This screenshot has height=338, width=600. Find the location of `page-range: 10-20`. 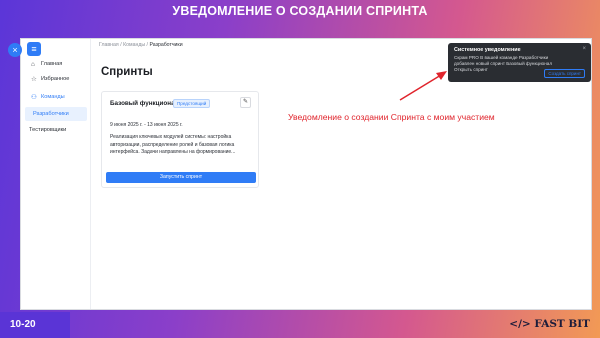

page-range: 10-20 is located at coordinates (35, 325).